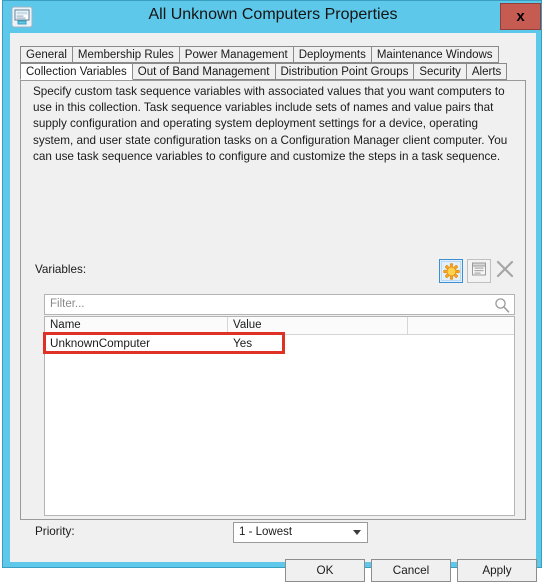 The width and height of the screenshot is (545, 582). What do you see at coordinates (266, 532) in the screenshot?
I see `priority-selected-value: 1 - Lowest` at bounding box center [266, 532].